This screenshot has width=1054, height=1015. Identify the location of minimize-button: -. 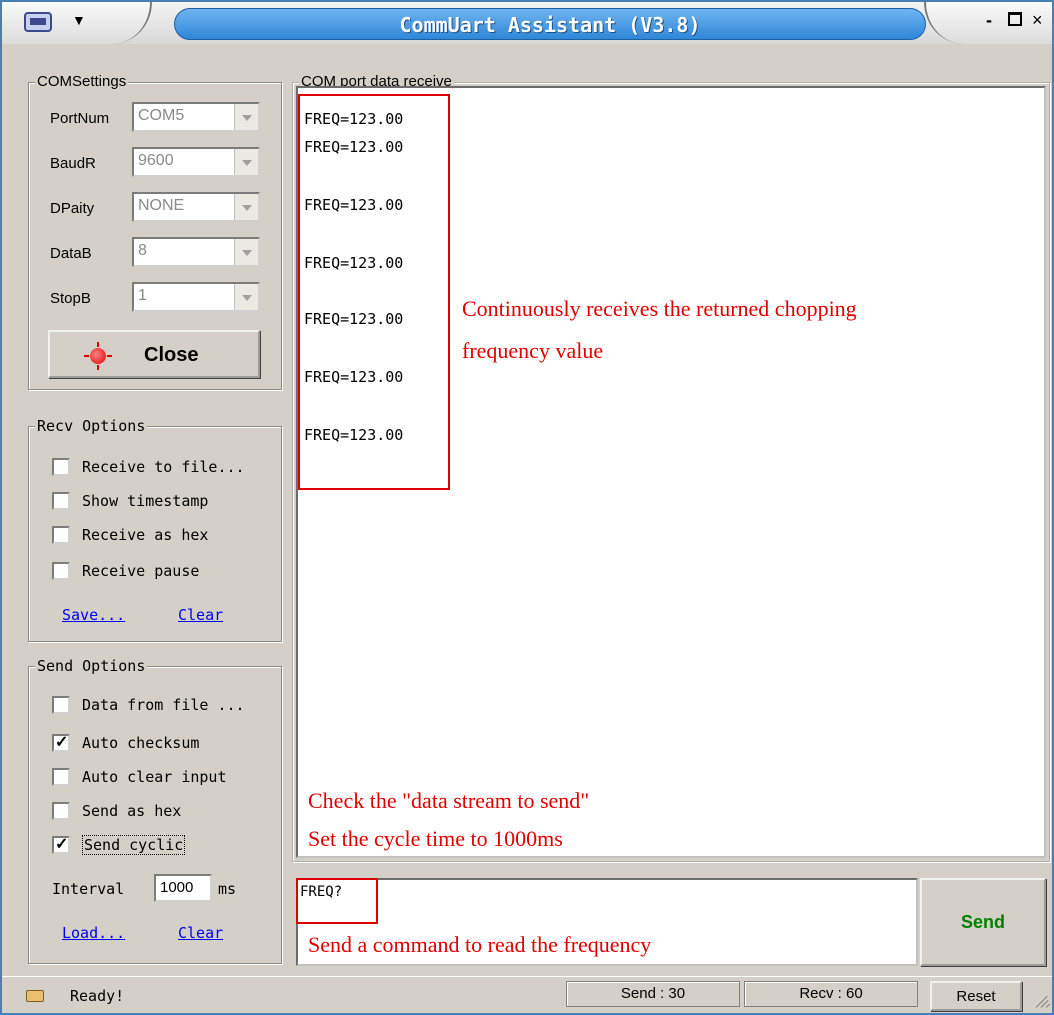
(989, 20).